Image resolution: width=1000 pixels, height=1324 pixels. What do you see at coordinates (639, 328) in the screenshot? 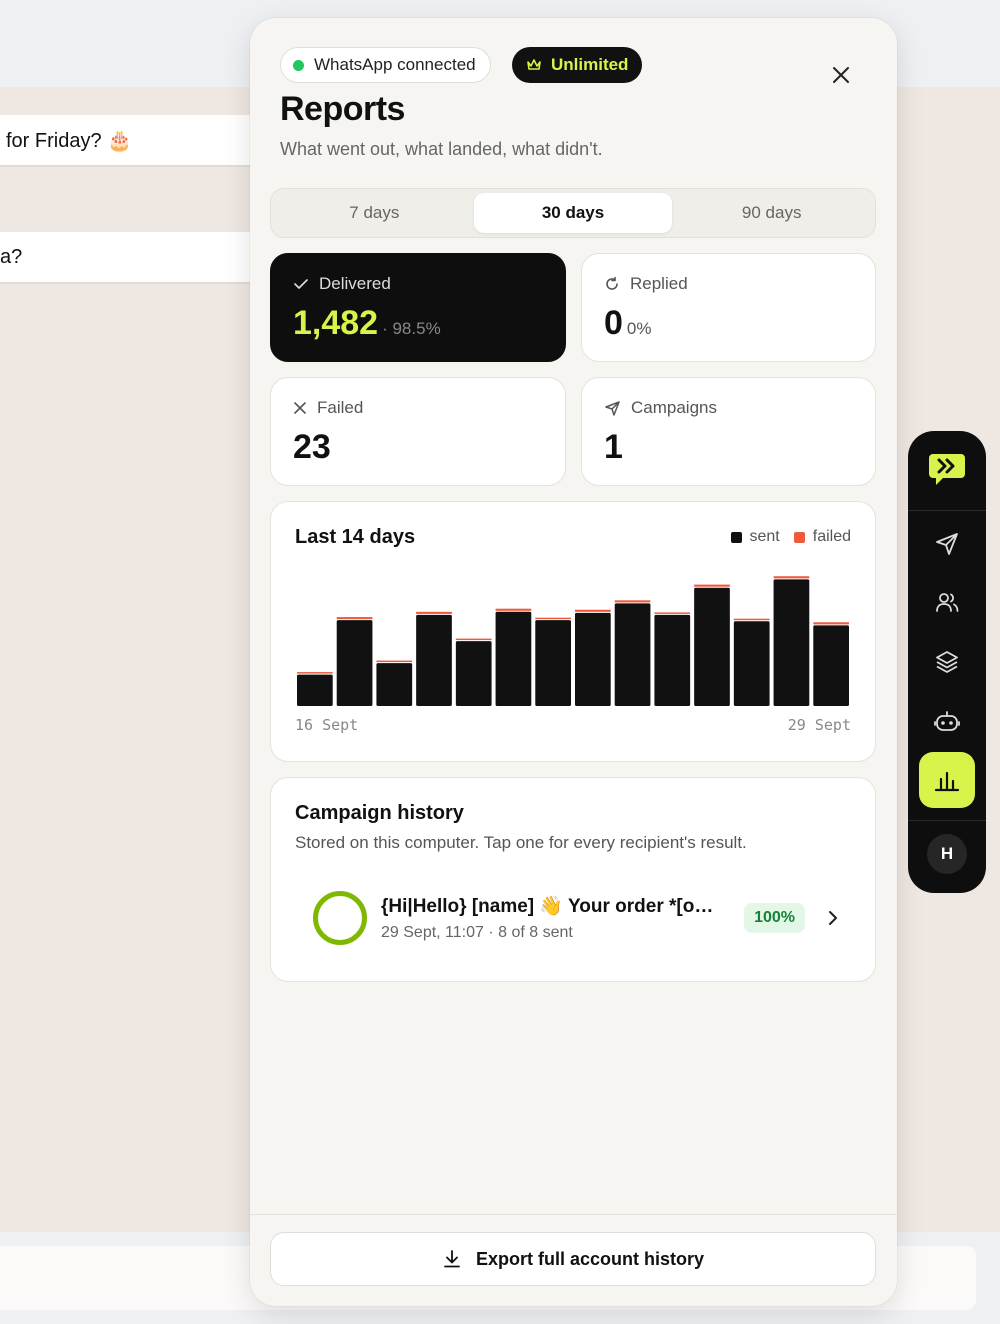
I see `replied-rate: 0%` at bounding box center [639, 328].